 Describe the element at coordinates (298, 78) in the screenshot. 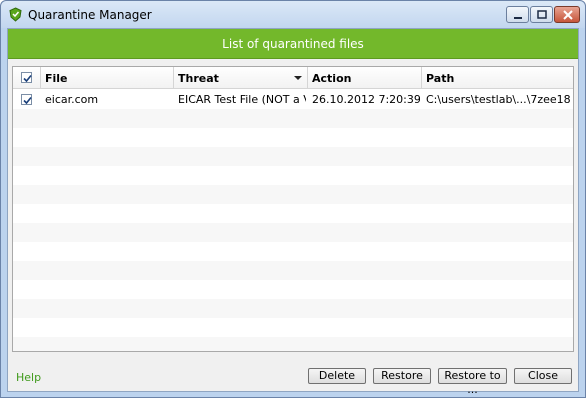

I see `sort-descending-icon` at that location.